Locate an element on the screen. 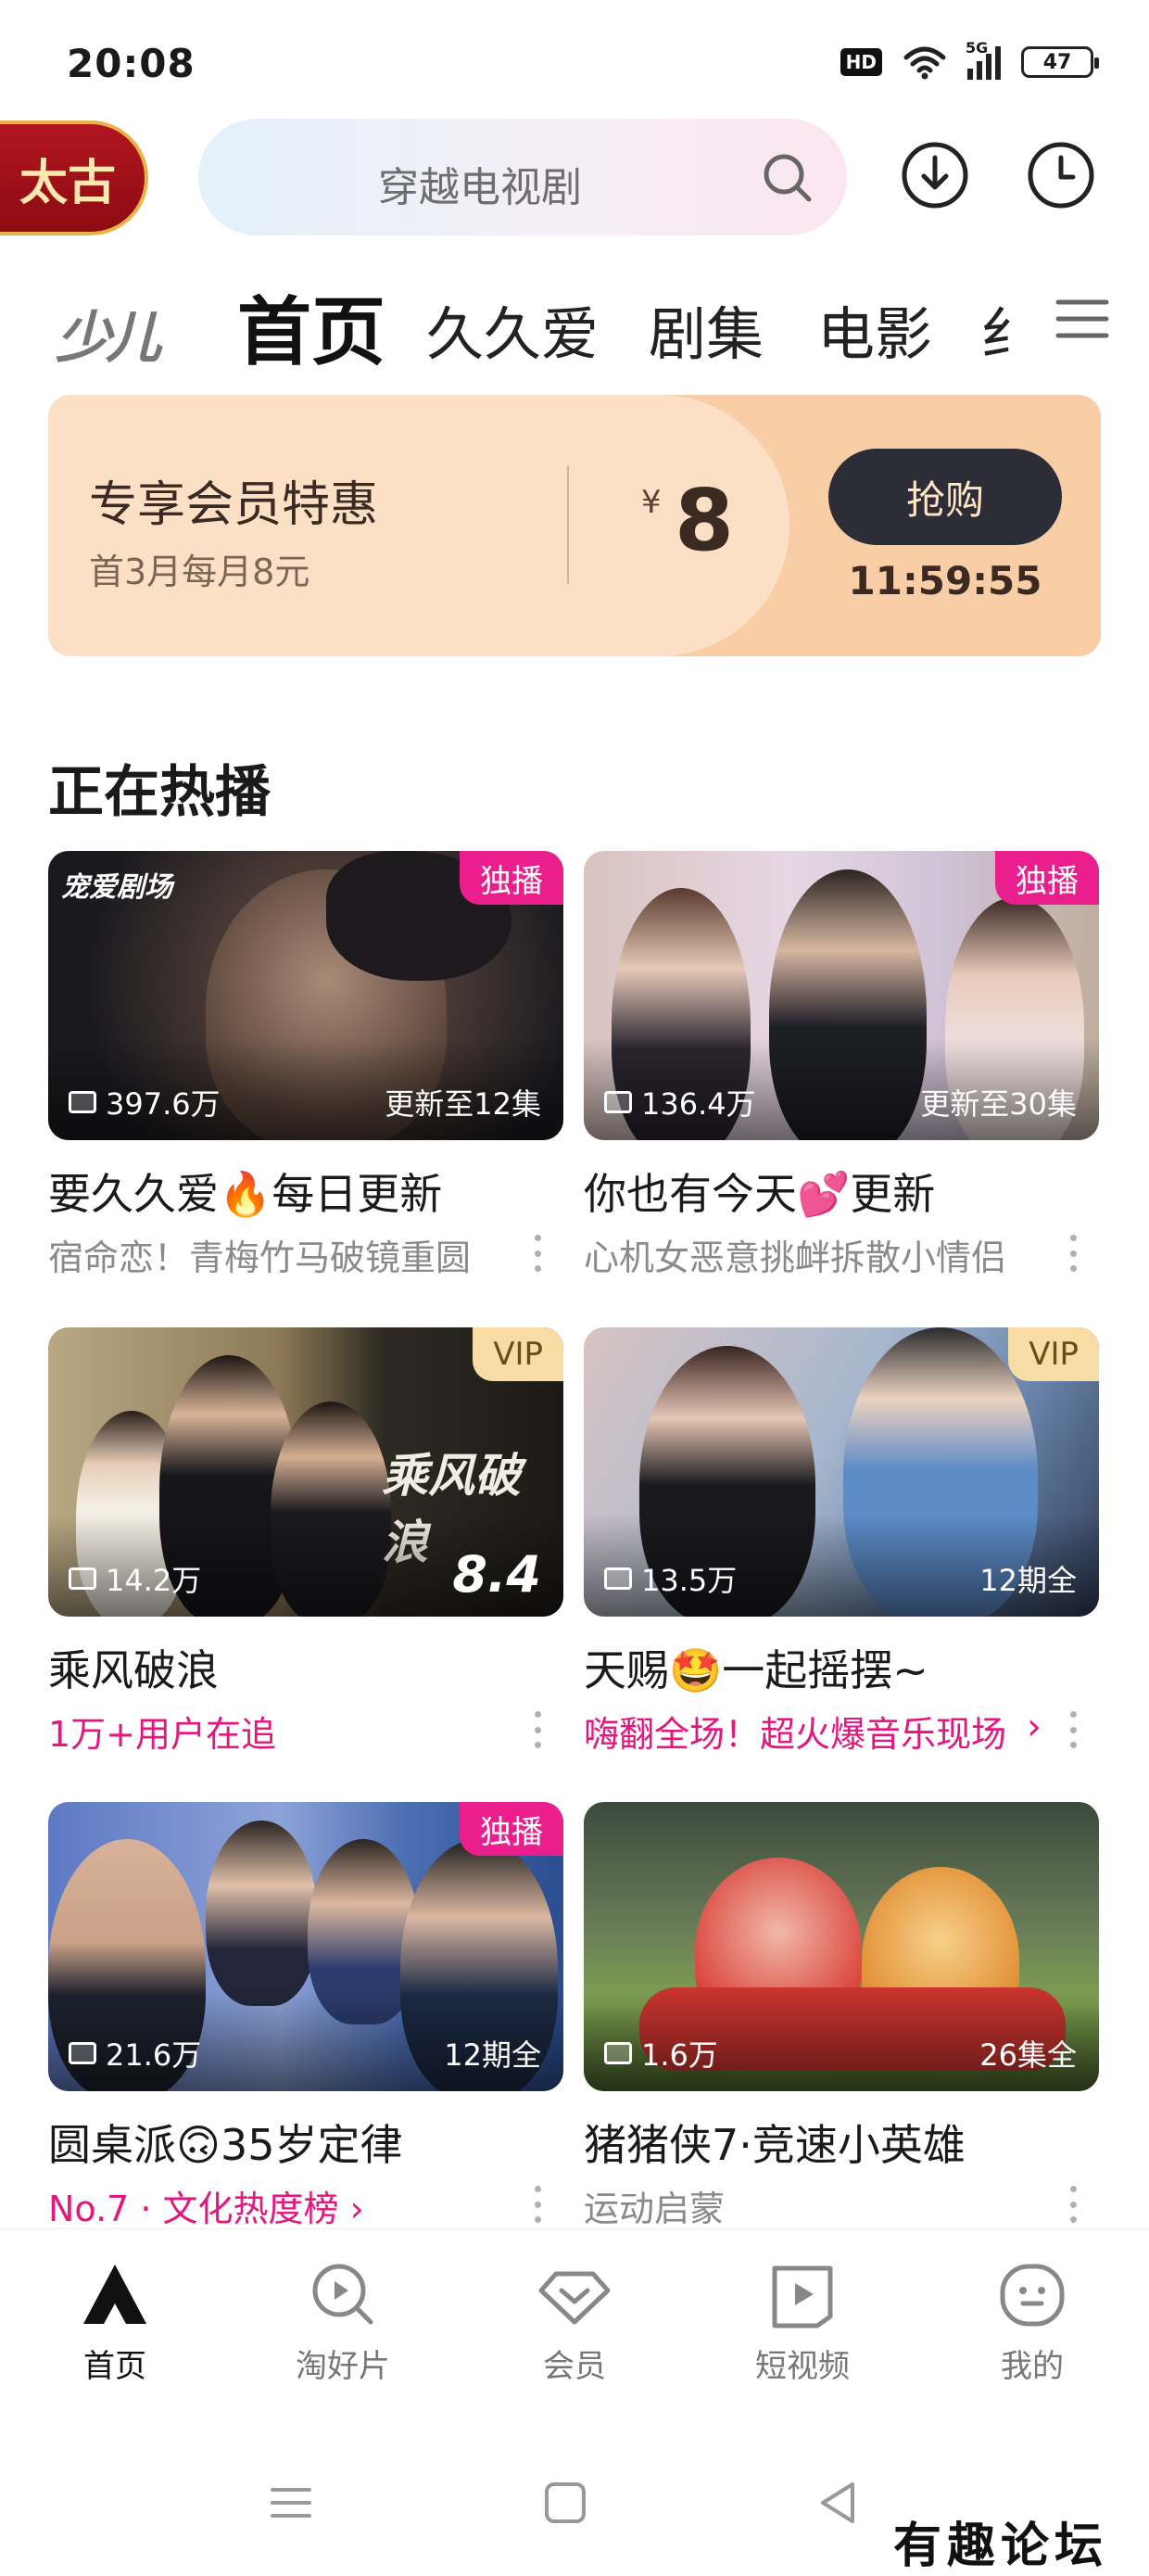  video-thumbnail: VIP 13.5万 12期全 is located at coordinates (841, 1472).